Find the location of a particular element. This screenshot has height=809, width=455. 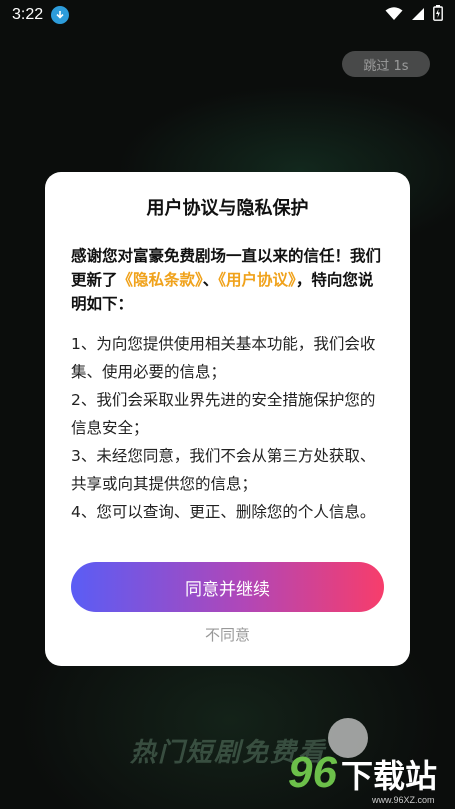

signal-icon is located at coordinates (418, 15).